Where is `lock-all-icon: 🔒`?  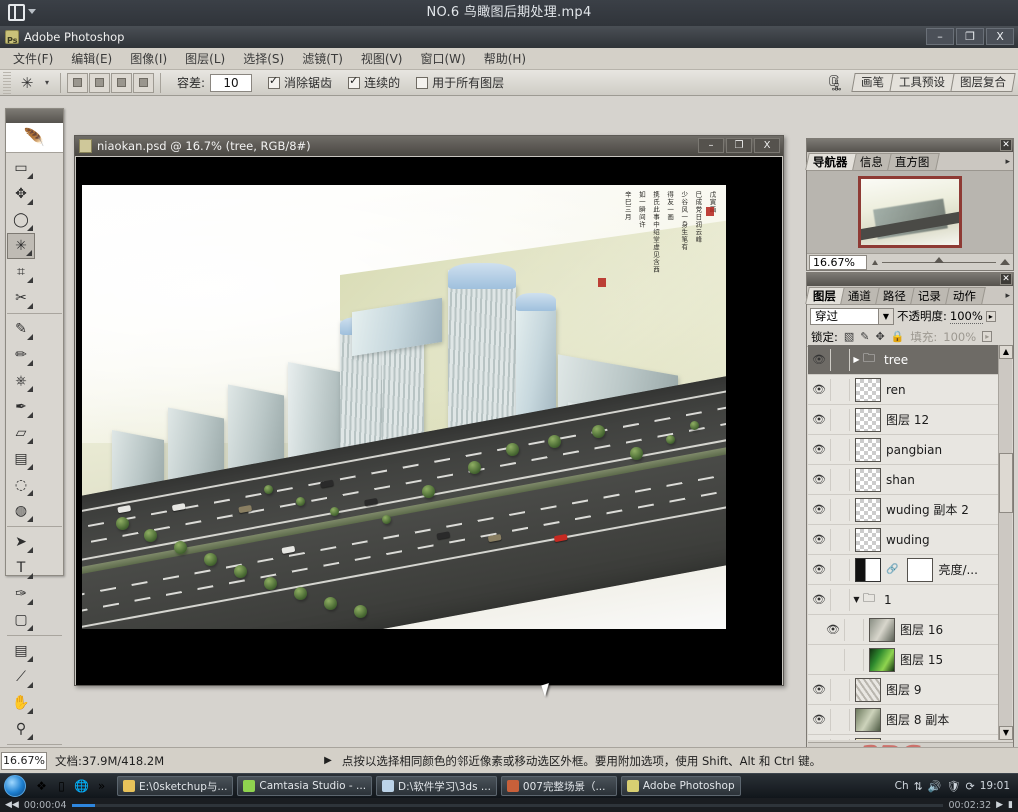 lock-all-icon: 🔒 is located at coordinates (898, 336).